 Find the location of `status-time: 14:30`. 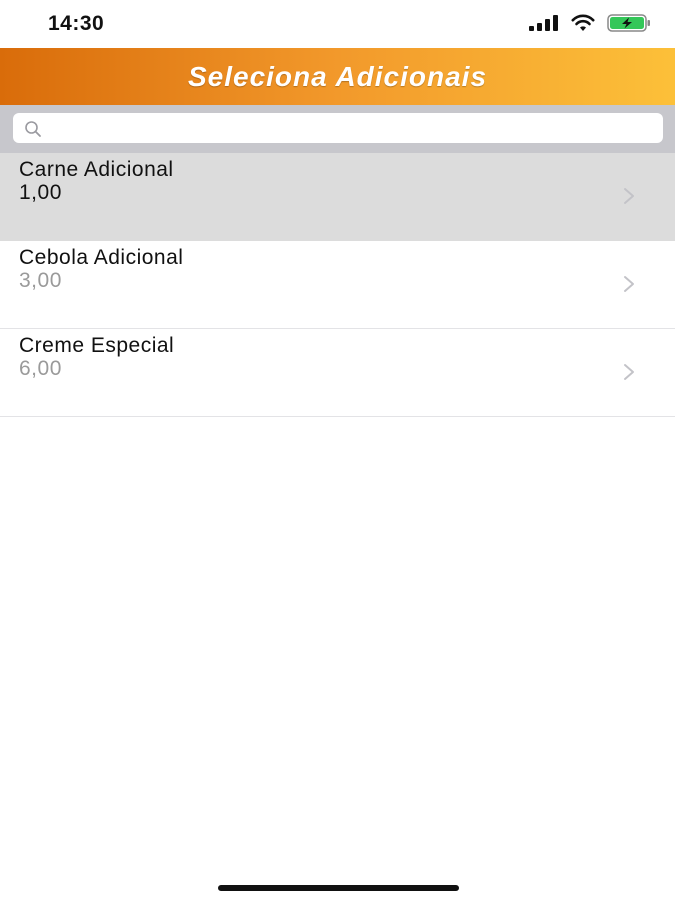

status-time: 14:30 is located at coordinates (76, 23).